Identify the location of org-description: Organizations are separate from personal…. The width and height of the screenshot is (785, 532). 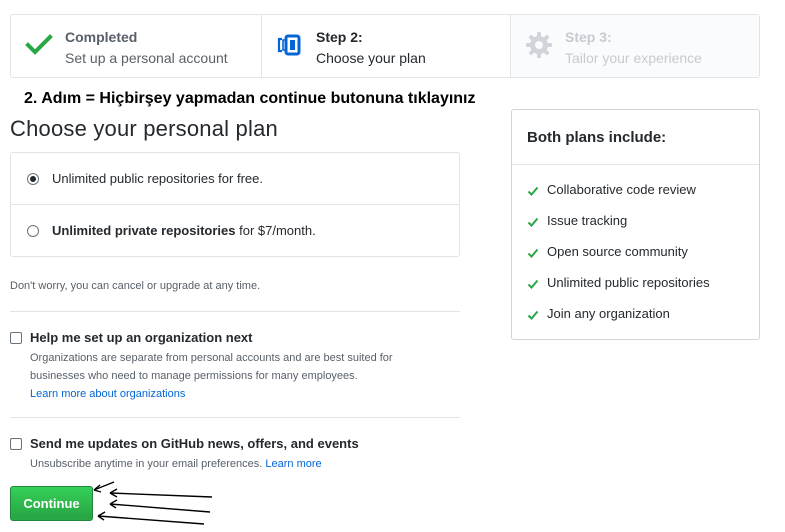
(240, 376).